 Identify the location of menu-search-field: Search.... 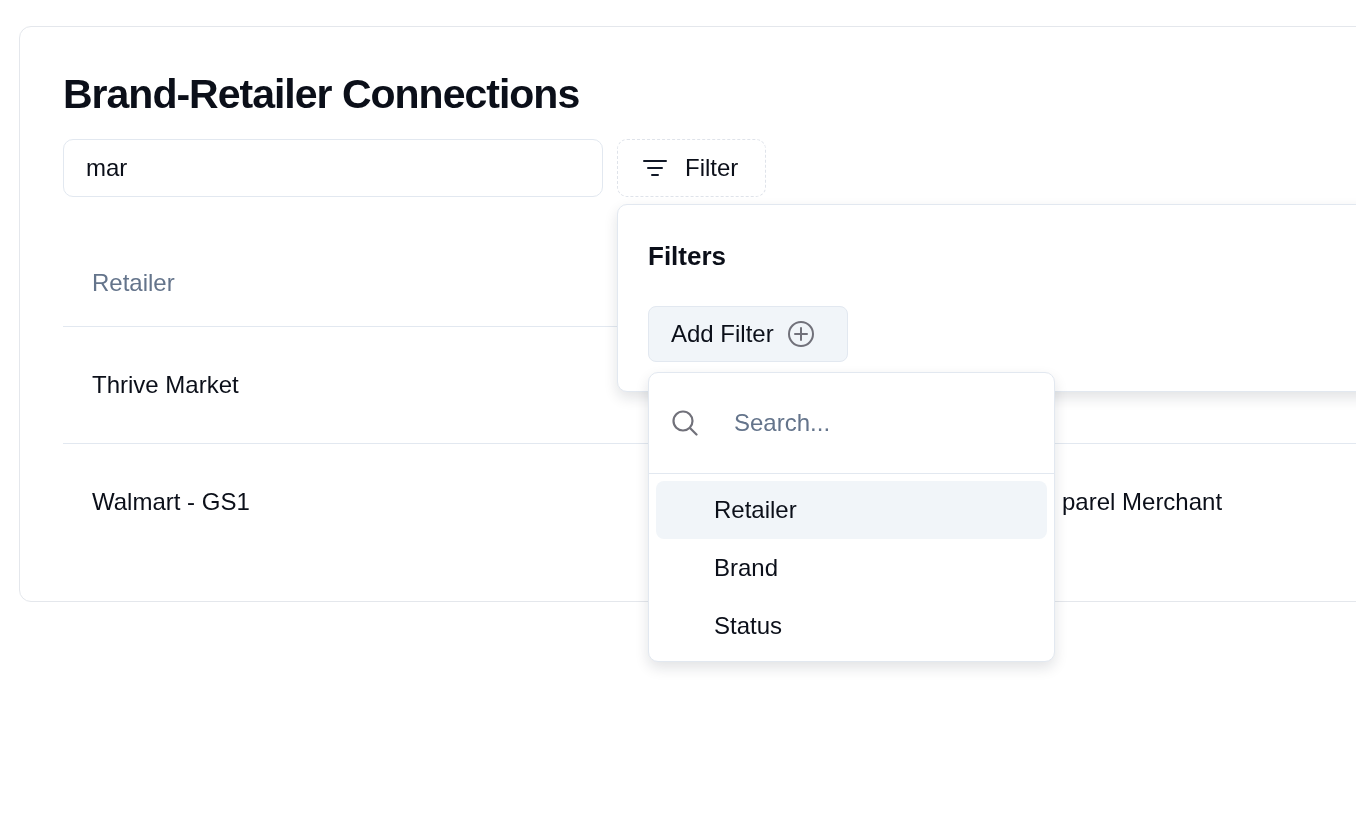
(864, 423).